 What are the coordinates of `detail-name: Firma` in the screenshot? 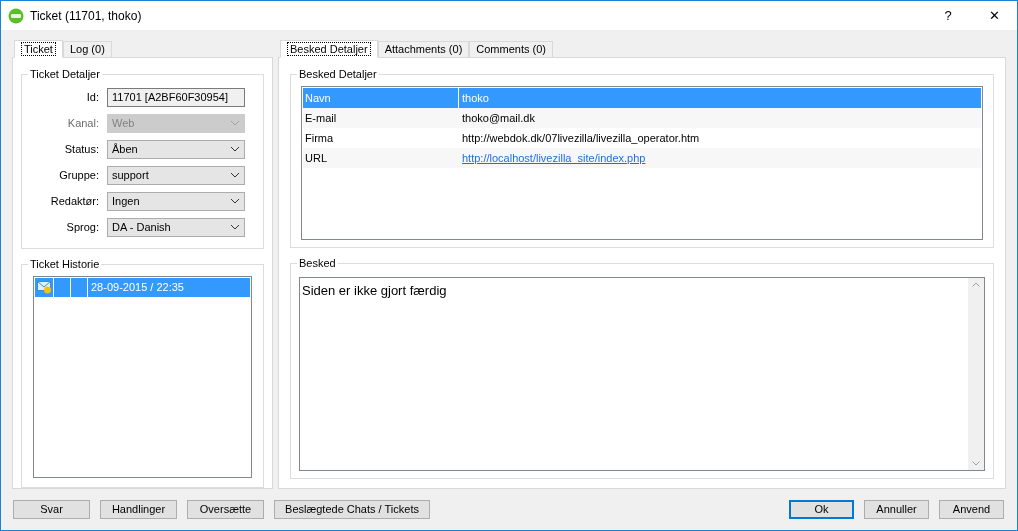 It's located at (319, 138).